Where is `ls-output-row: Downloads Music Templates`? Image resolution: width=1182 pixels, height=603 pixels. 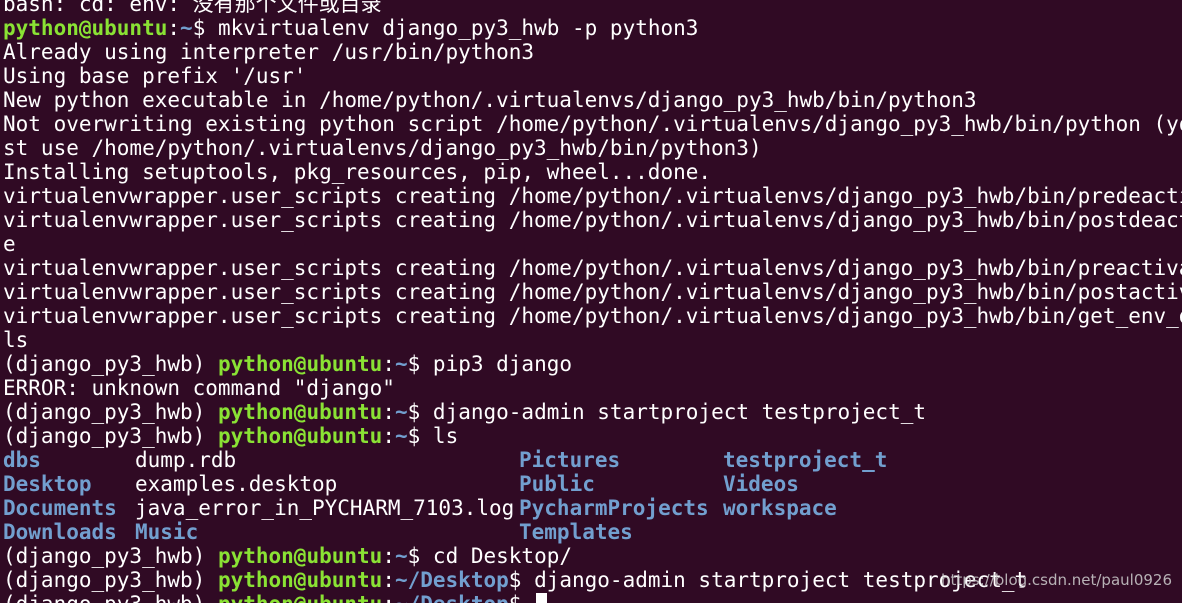
ls-output-row: Downloads Music Templates is located at coordinates (592, 532).